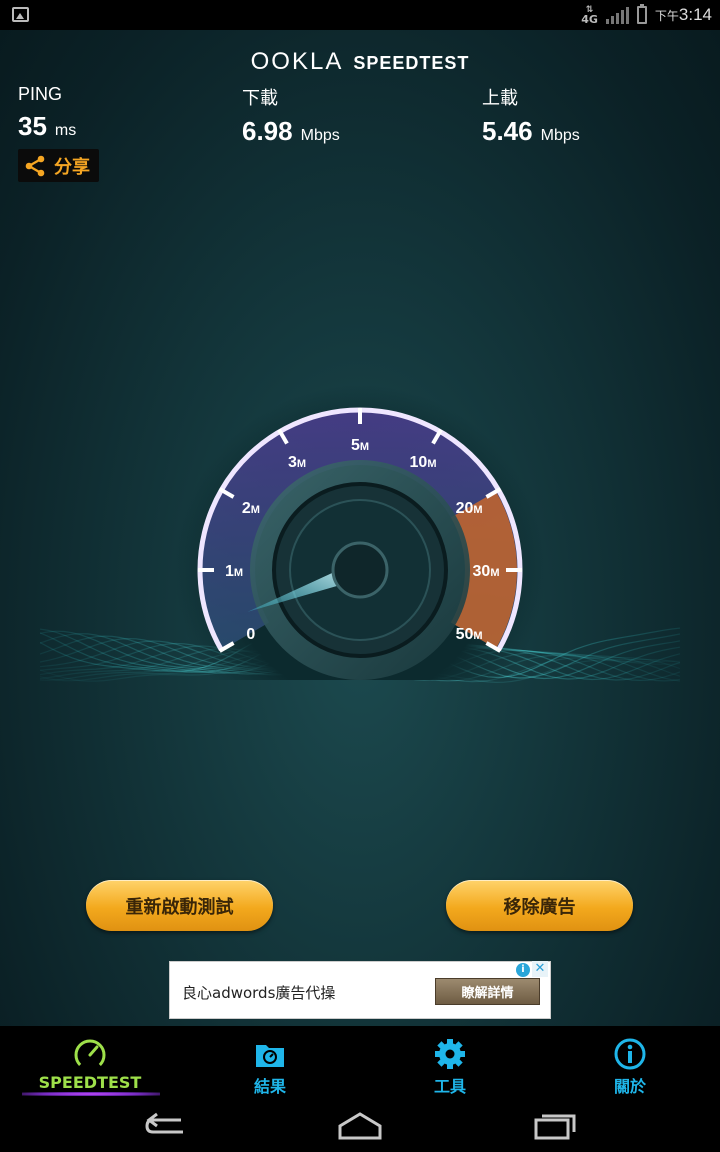 The height and width of the screenshot is (1152, 720). I want to click on back-icon, so click(165, 1125).